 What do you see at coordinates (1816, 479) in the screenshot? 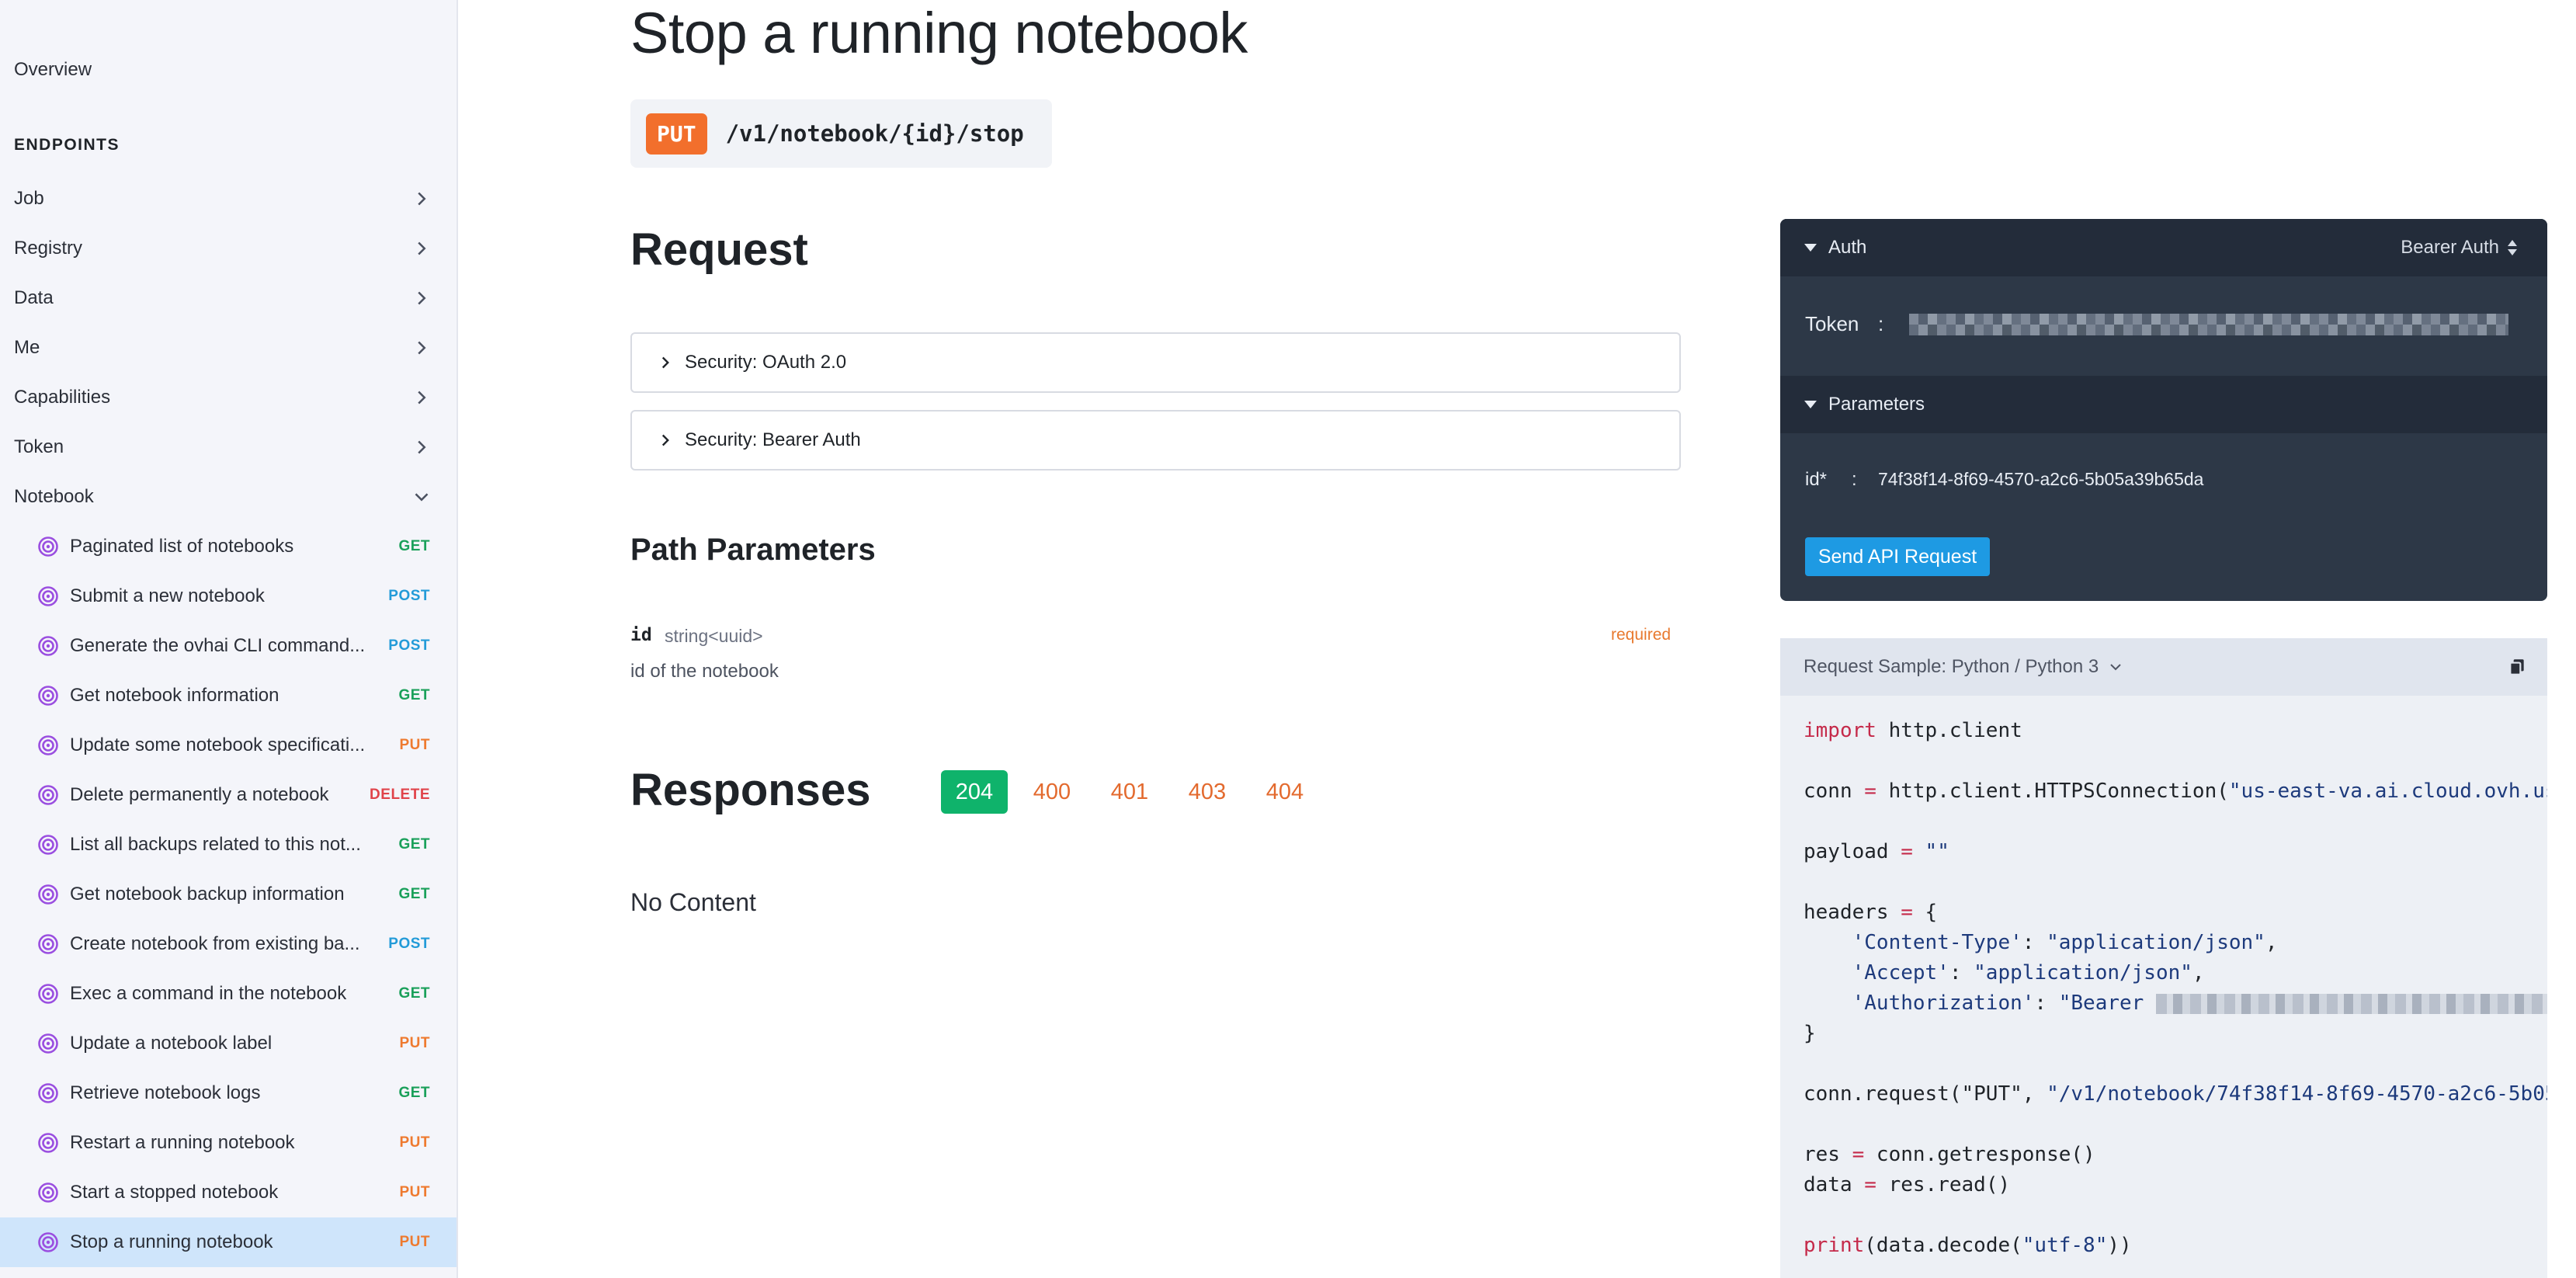
I see `id-label: id*` at bounding box center [1816, 479].